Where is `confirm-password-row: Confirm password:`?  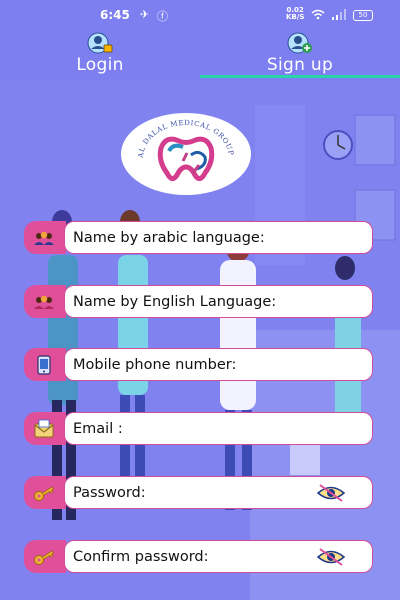 confirm-password-row: Confirm password: is located at coordinates (198, 556).